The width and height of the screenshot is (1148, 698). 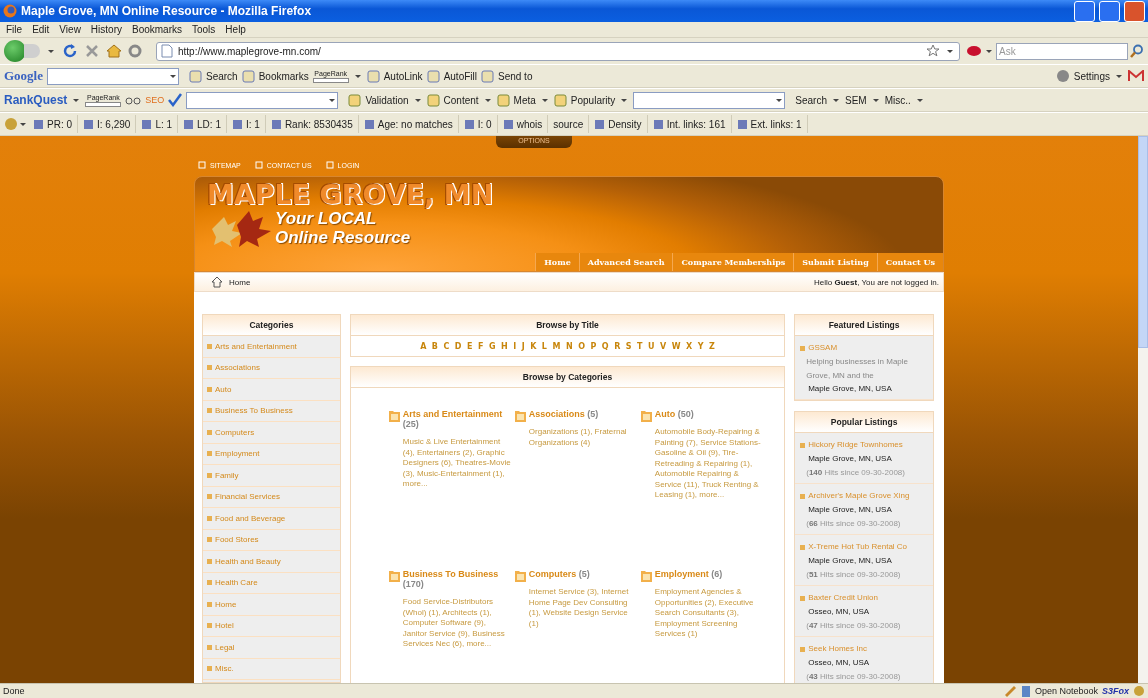 I want to click on mail-icon, so click(x=1136, y=76).